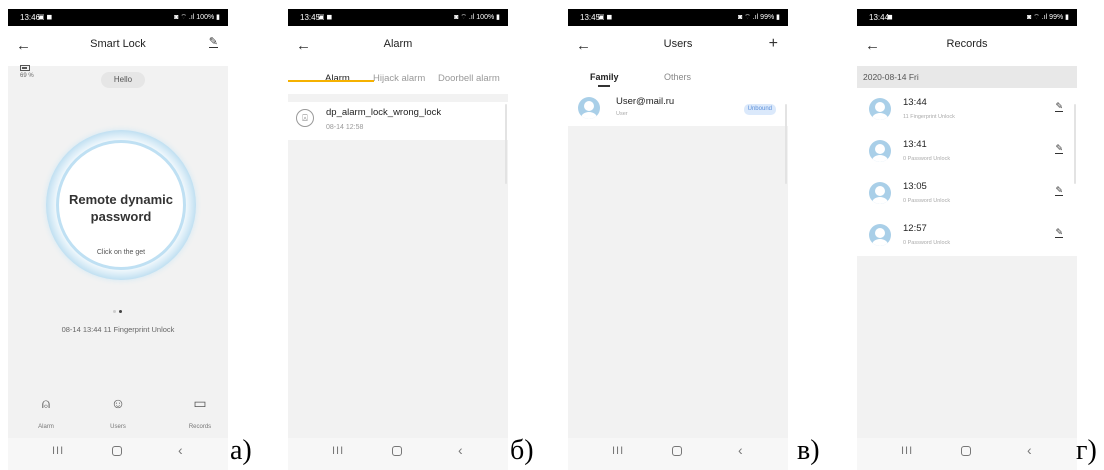 This screenshot has width=1104, height=470. What do you see at coordinates (25, 68) in the screenshot?
I see `battery-icon` at bounding box center [25, 68].